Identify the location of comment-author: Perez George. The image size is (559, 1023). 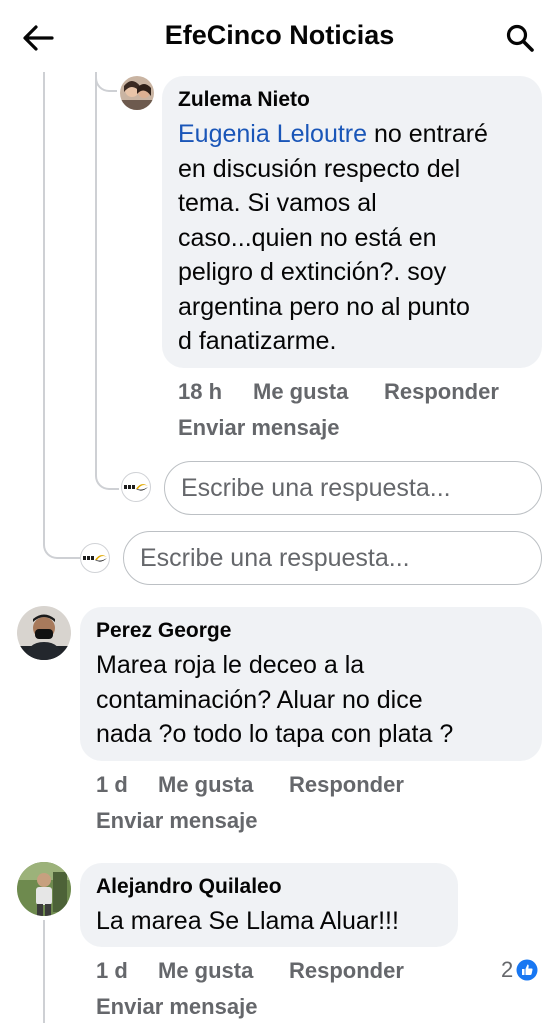
(163, 631).